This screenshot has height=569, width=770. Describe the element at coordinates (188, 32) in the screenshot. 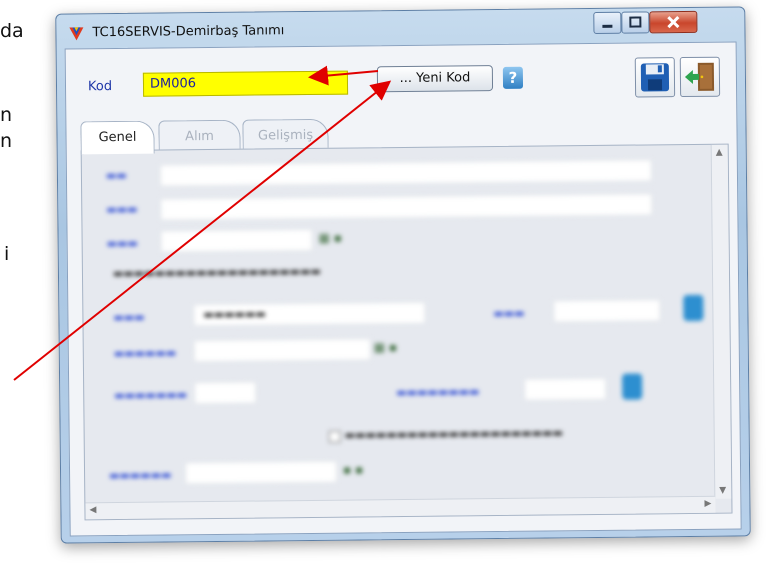

I see `window-title: TC16SERVIS-Demirbaş Tanımı` at that location.